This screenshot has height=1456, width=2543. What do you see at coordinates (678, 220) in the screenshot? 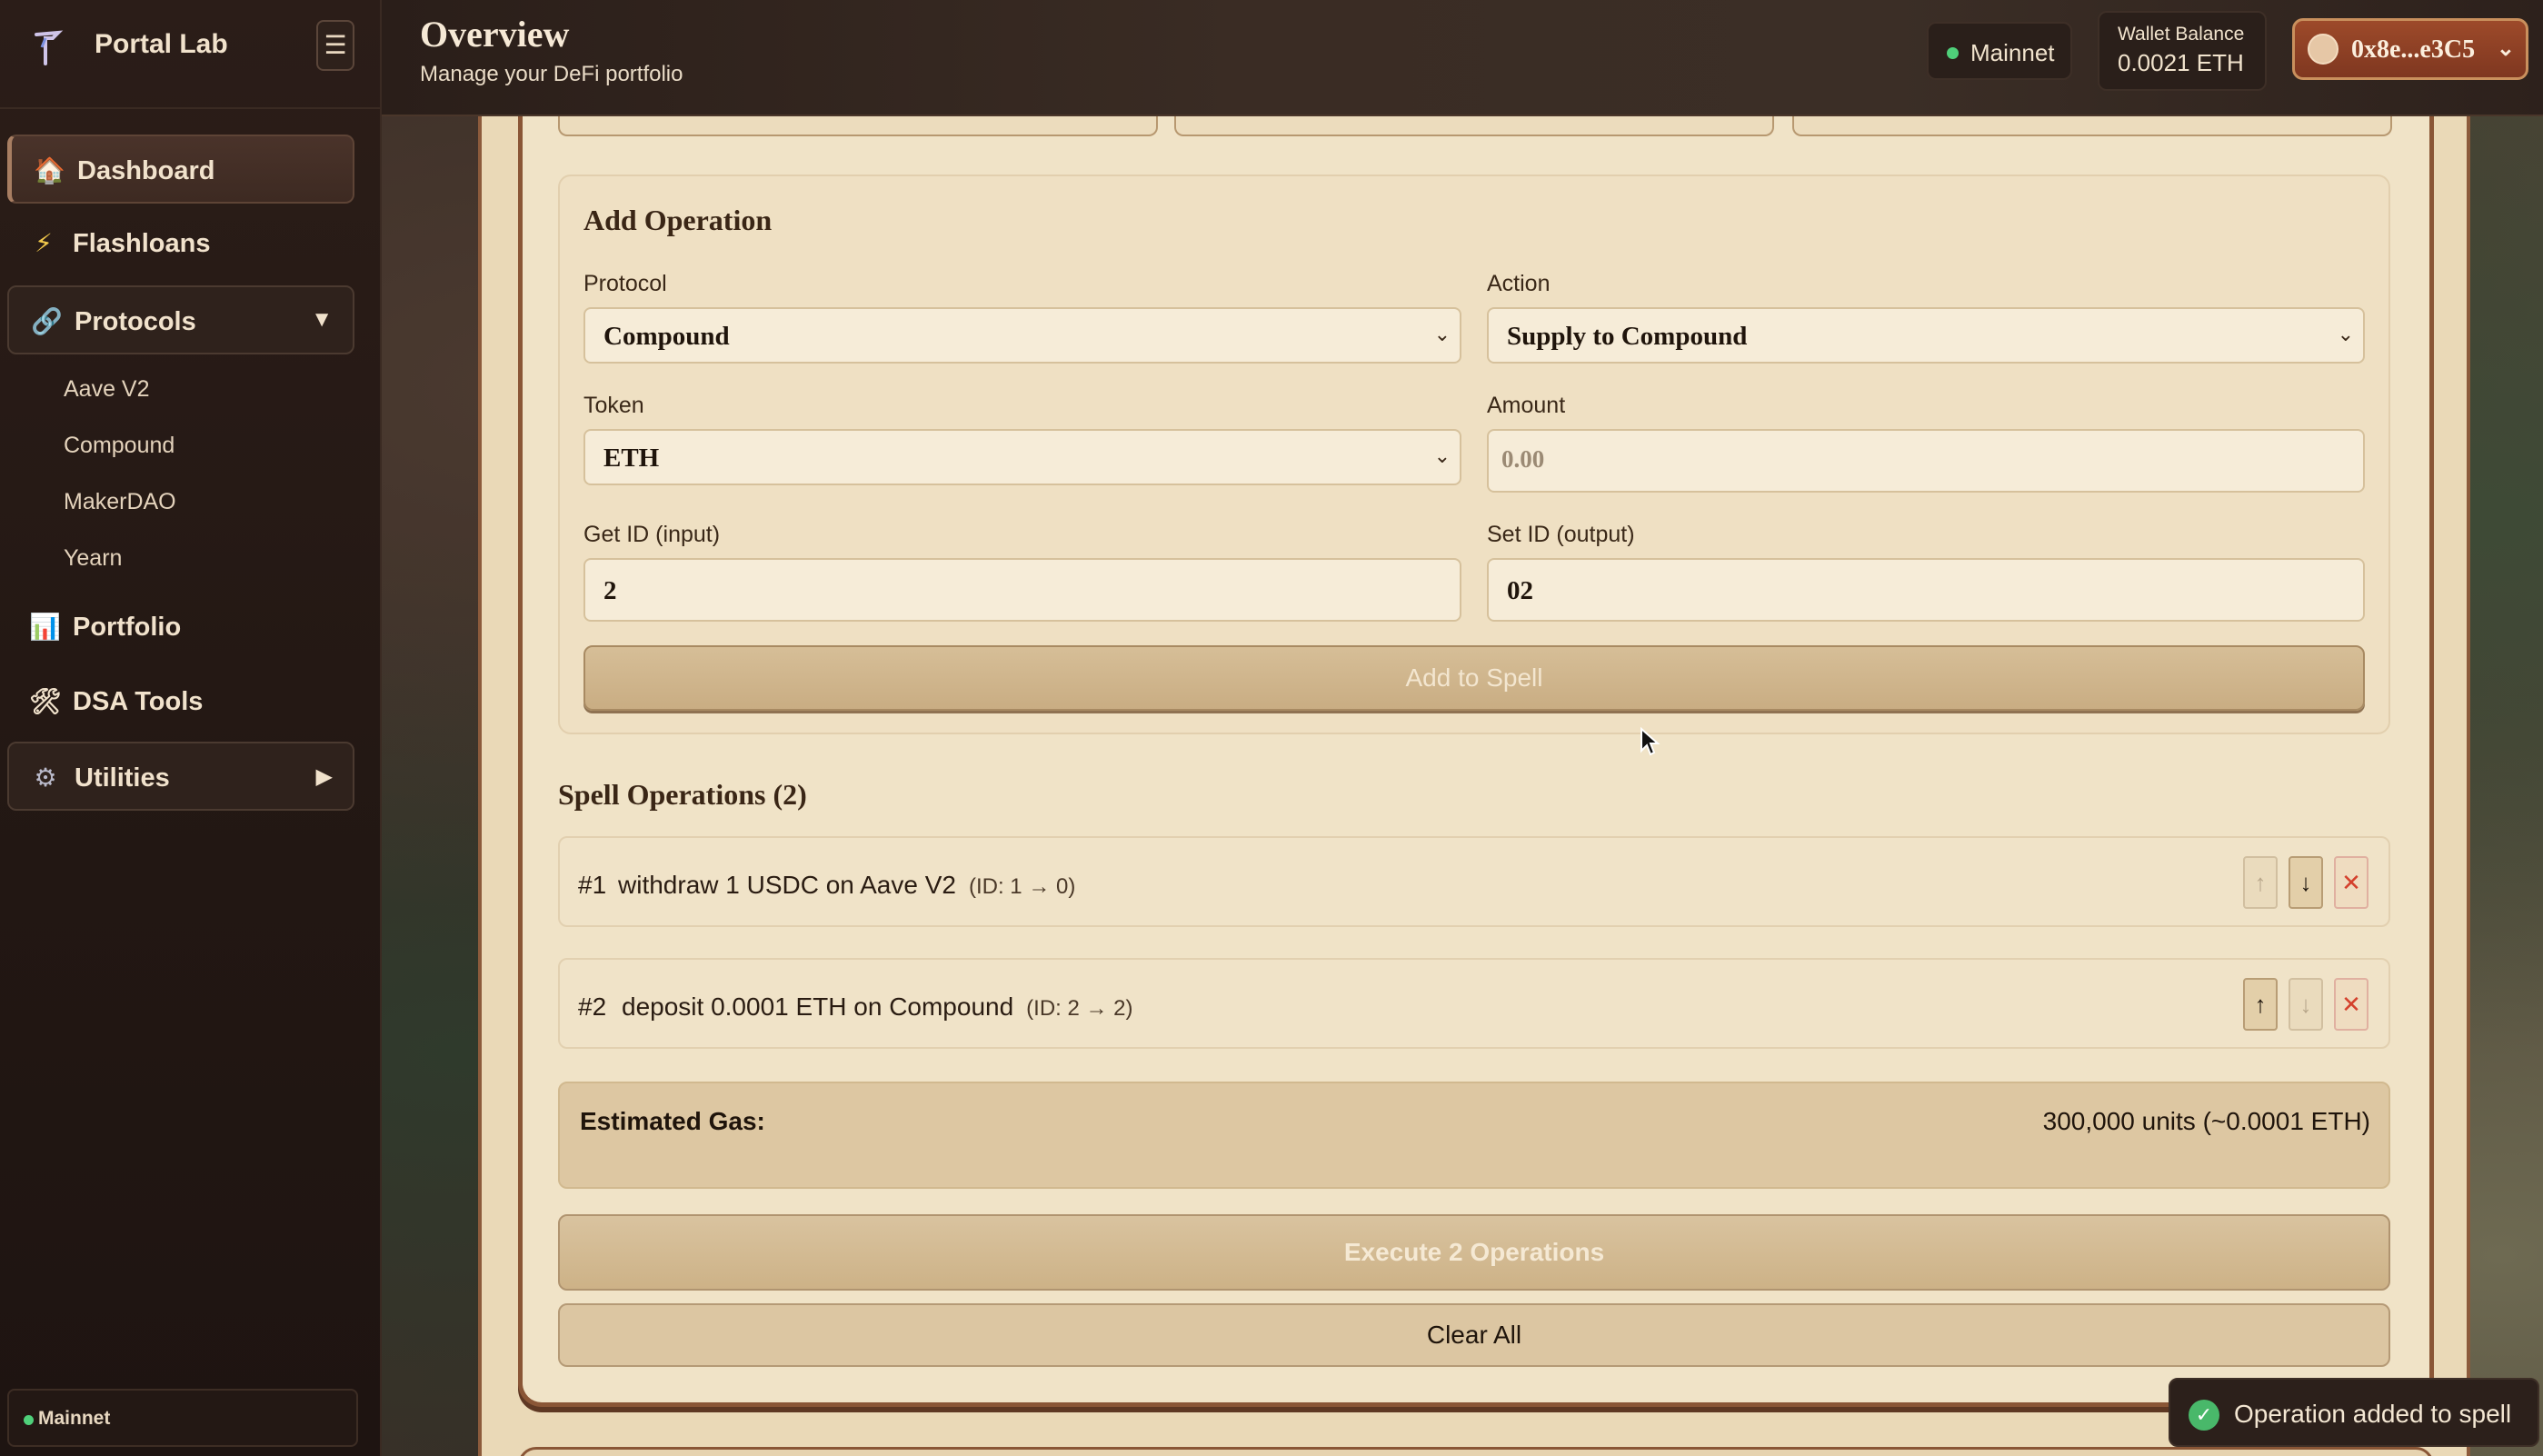
I see `add-operation-title: Add Operation` at bounding box center [678, 220].